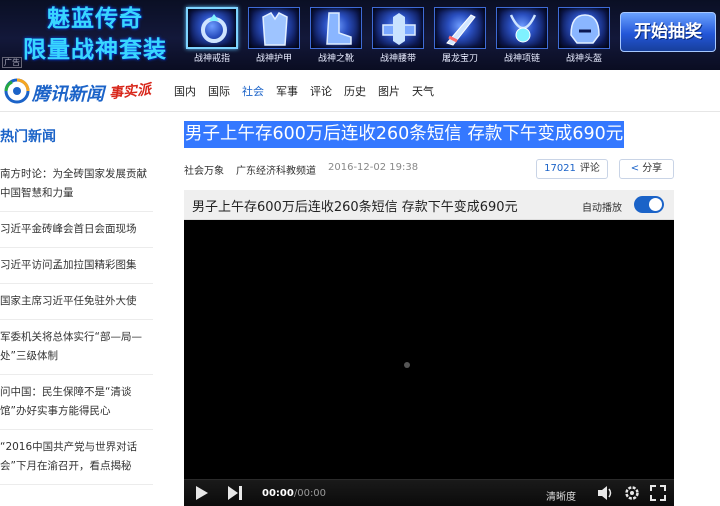 The width and height of the screenshot is (720, 506). Describe the element at coordinates (204, 169) in the screenshot. I see `article-category: 社会万象` at that location.